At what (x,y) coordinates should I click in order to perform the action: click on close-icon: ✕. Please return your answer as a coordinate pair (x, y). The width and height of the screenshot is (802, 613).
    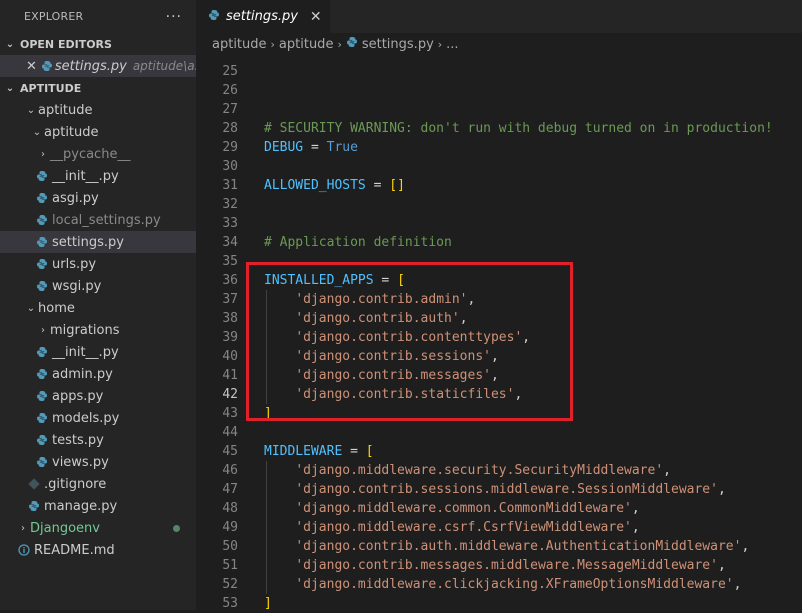
    Looking at the image, I should click on (31, 66).